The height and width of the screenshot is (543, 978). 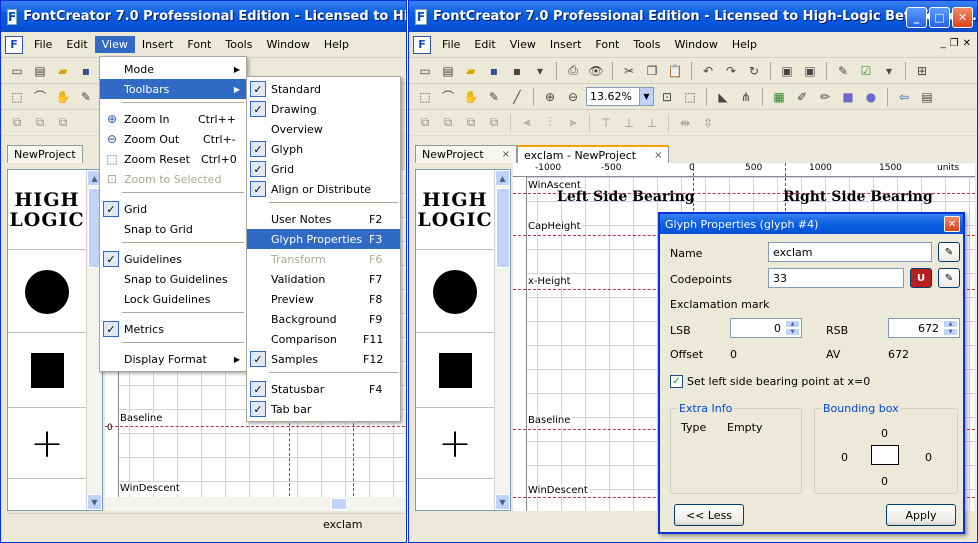 What do you see at coordinates (629, 123) in the screenshot?
I see `align-middle-icon: ⊥` at bounding box center [629, 123].